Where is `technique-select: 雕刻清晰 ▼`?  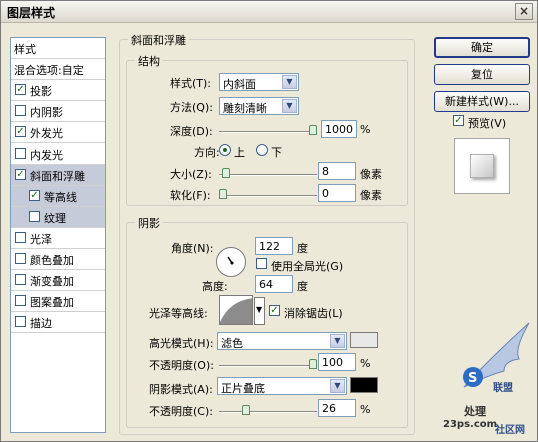 technique-select: 雕刻清晰 ▼ is located at coordinates (259, 106).